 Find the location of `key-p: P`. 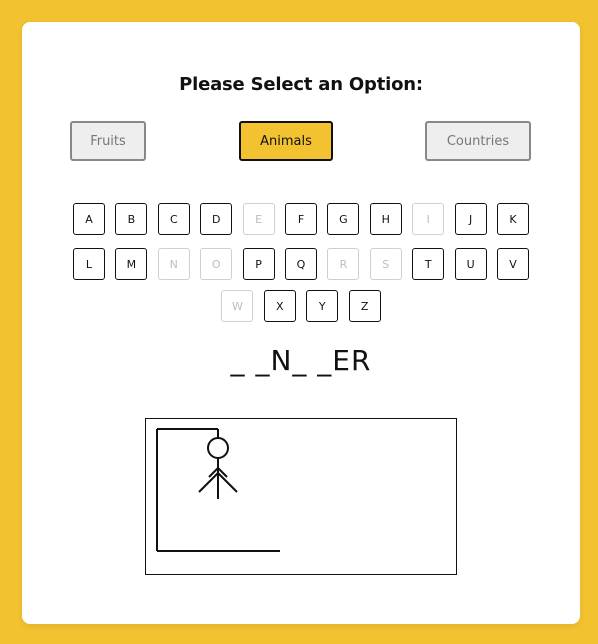

key-p: P is located at coordinates (258, 264).